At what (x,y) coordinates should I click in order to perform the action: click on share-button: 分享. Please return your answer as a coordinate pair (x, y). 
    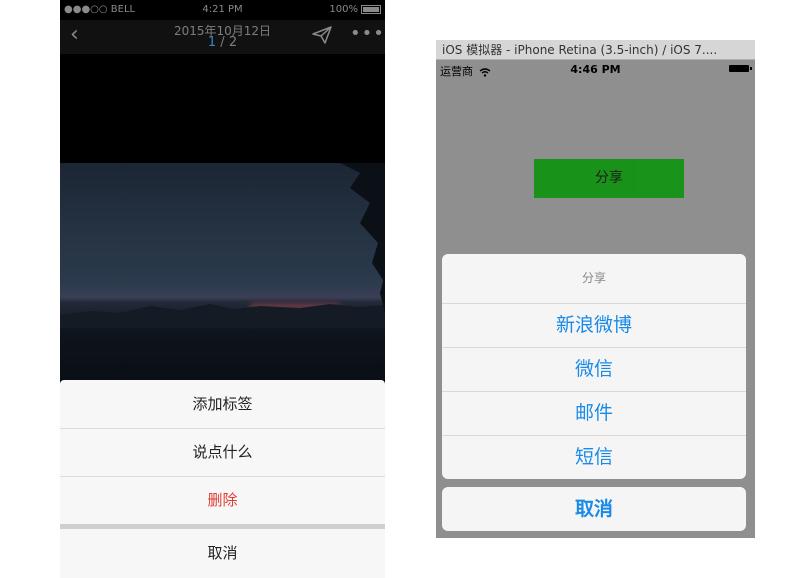
    Looking at the image, I should click on (609, 178).